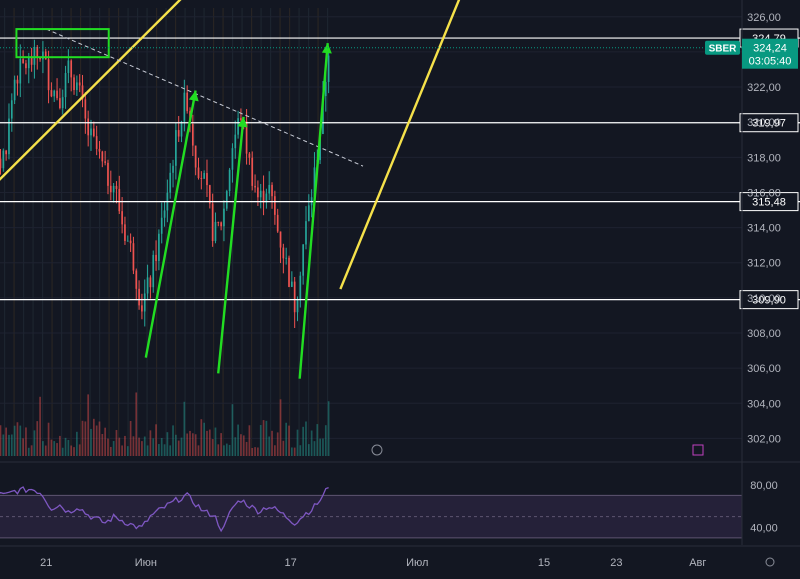 The width and height of the screenshot is (800, 579). I want to click on time-tick-label: 21, so click(46, 563).